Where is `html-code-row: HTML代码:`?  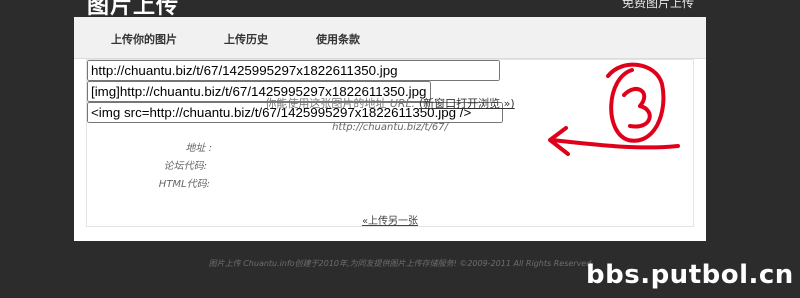
html-code-row: HTML代码: is located at coordinates (148, 182).